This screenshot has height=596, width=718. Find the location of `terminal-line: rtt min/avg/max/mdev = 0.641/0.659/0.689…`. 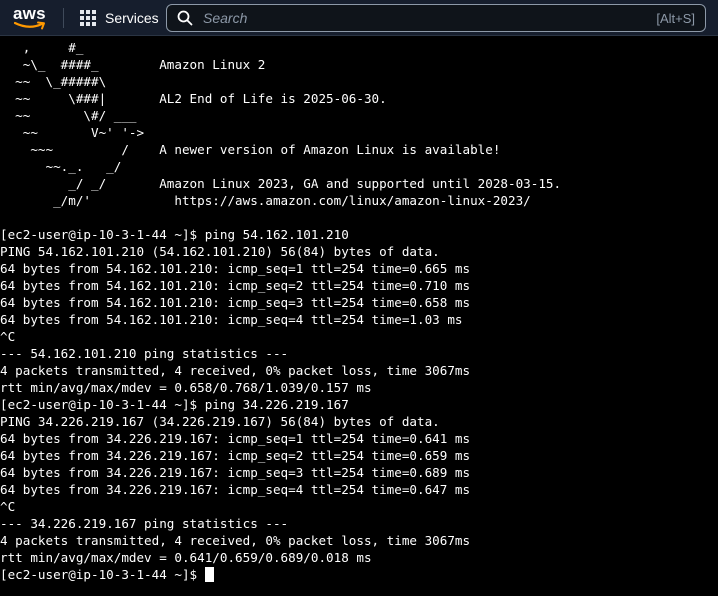

terminal-line: rtt min/avg/max/mdev = 0.641/0.659/0.689… is located at coordinates (186, 557).